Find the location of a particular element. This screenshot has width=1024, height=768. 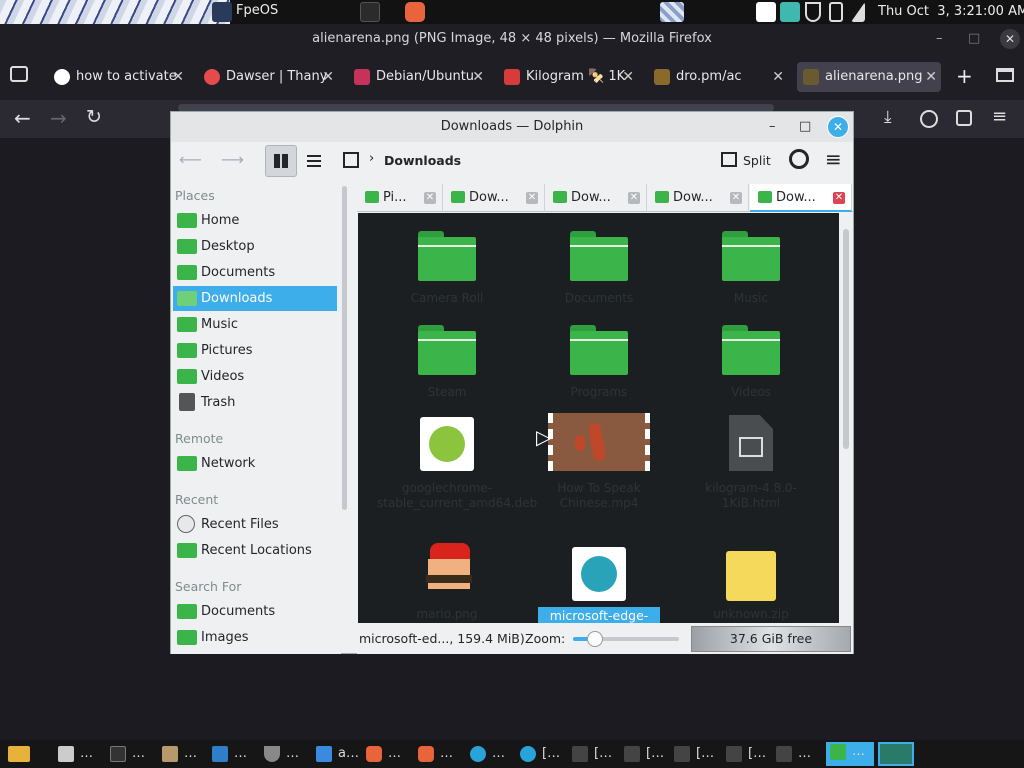

free-space-bar: 37.6 GiB free is located at coordinates (771, 639).